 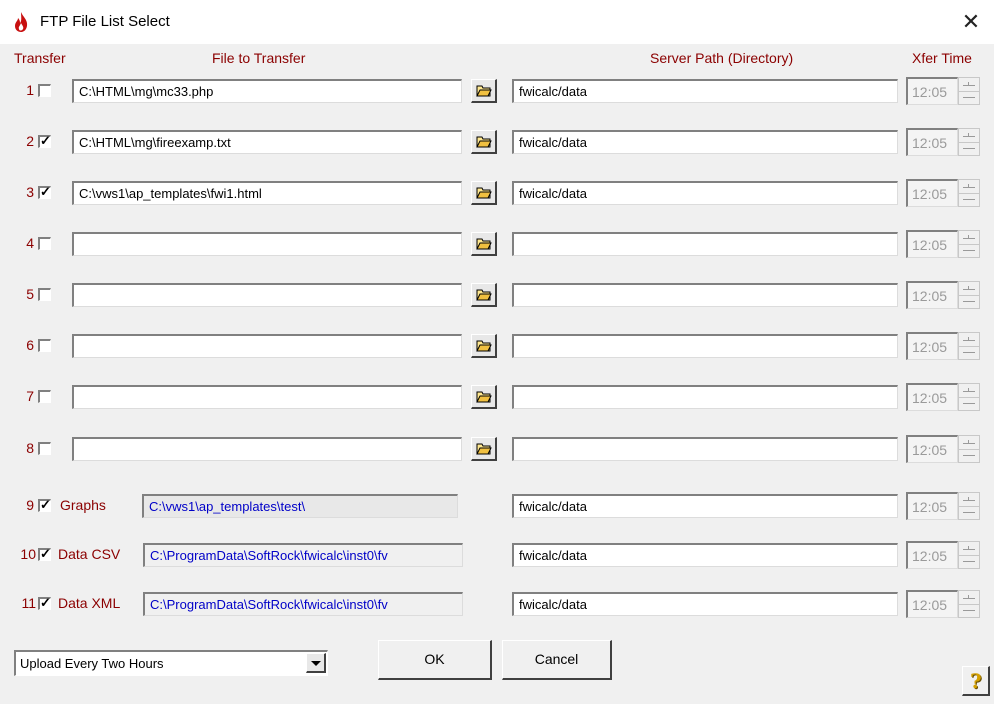 I want to click on row-number: 3, so click(x=30, y=192).